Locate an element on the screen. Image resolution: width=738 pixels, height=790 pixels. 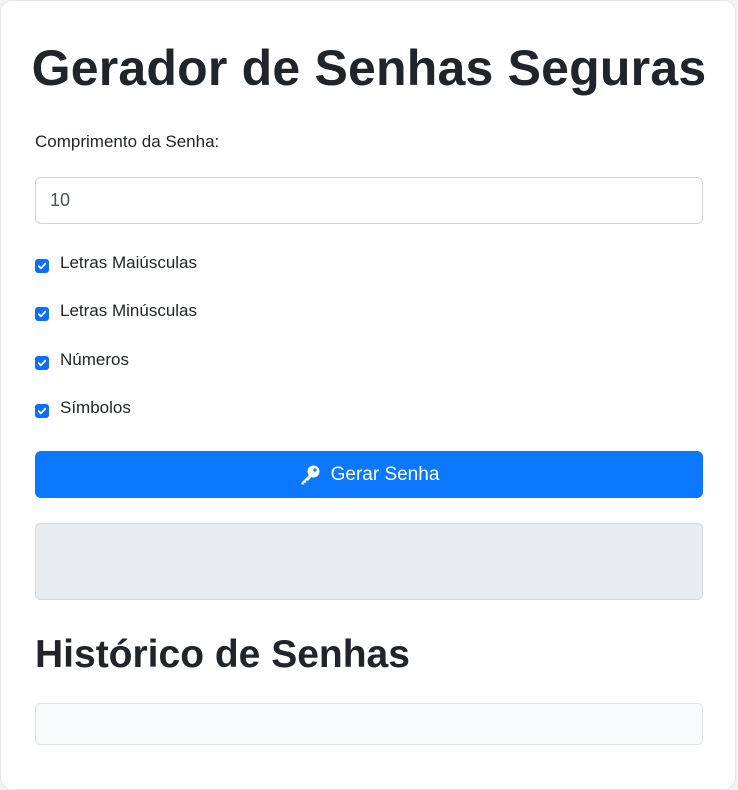
length-label: Comprimento da Senha: is located at coordinates (127, 141).